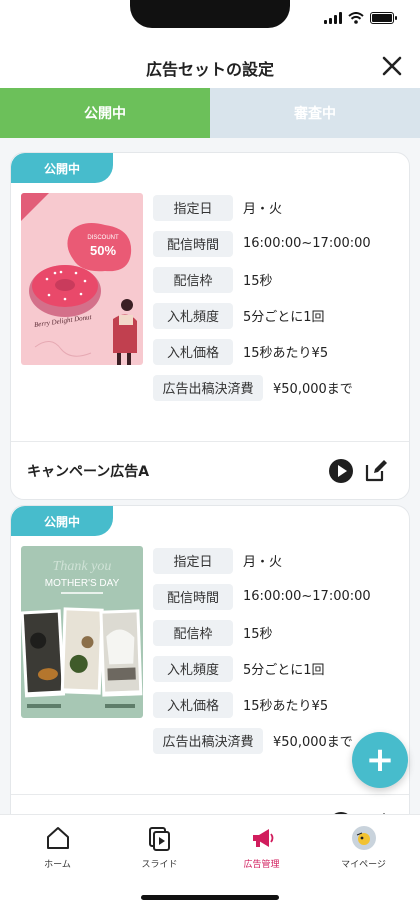 Image resolution: width=420 pixels, height=908 pixels. I want to click on nav-label: 広告管理, so click(261, 865).